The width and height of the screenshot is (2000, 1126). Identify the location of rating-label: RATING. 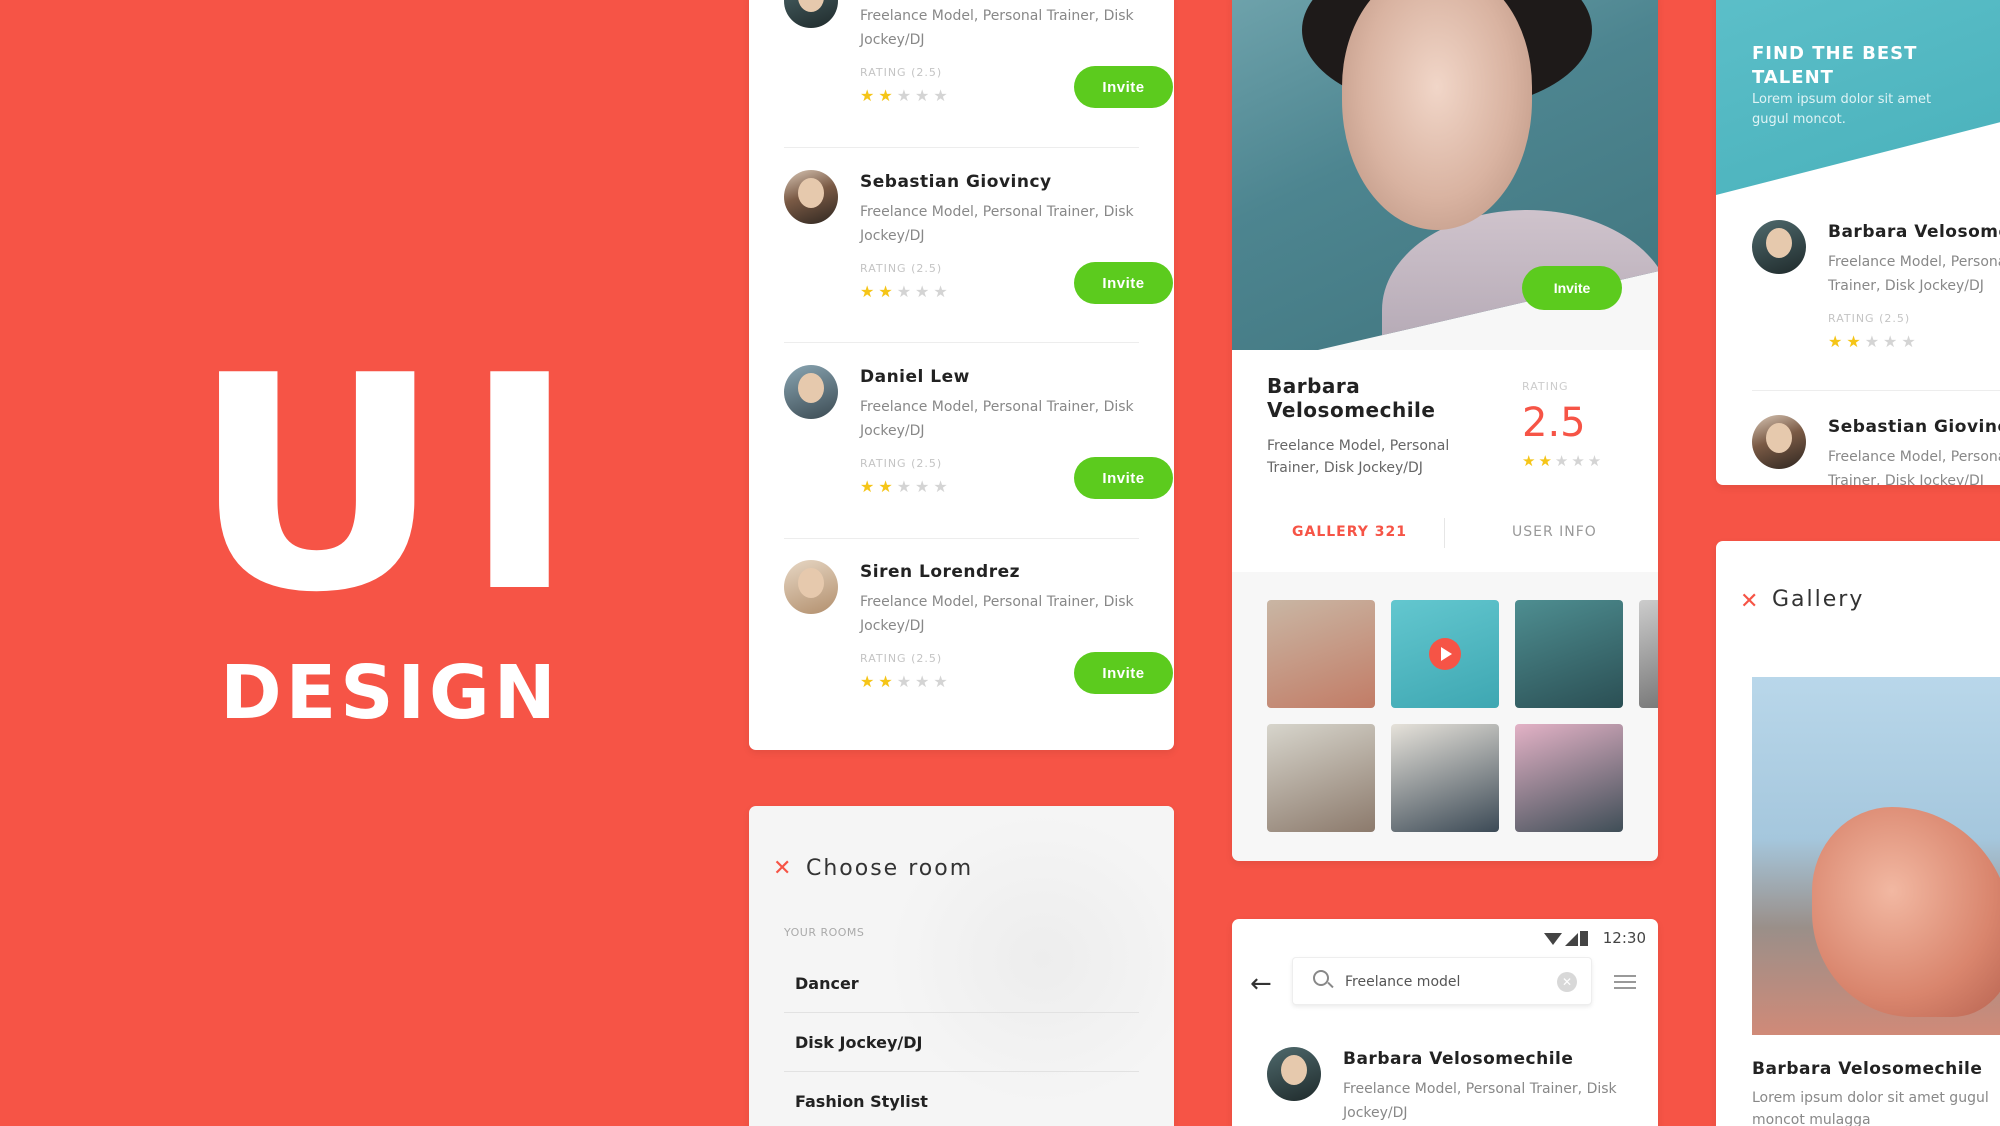
(1545, 386).